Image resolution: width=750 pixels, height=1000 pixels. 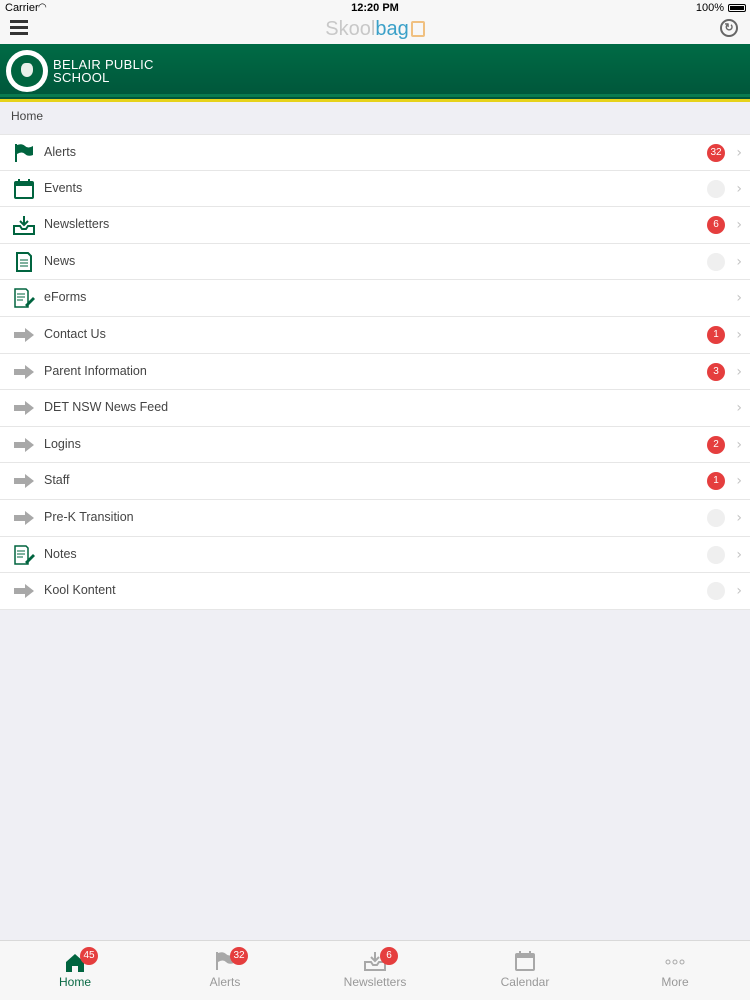 I want to click on school-crest-icon, so click(x=27, y=71).